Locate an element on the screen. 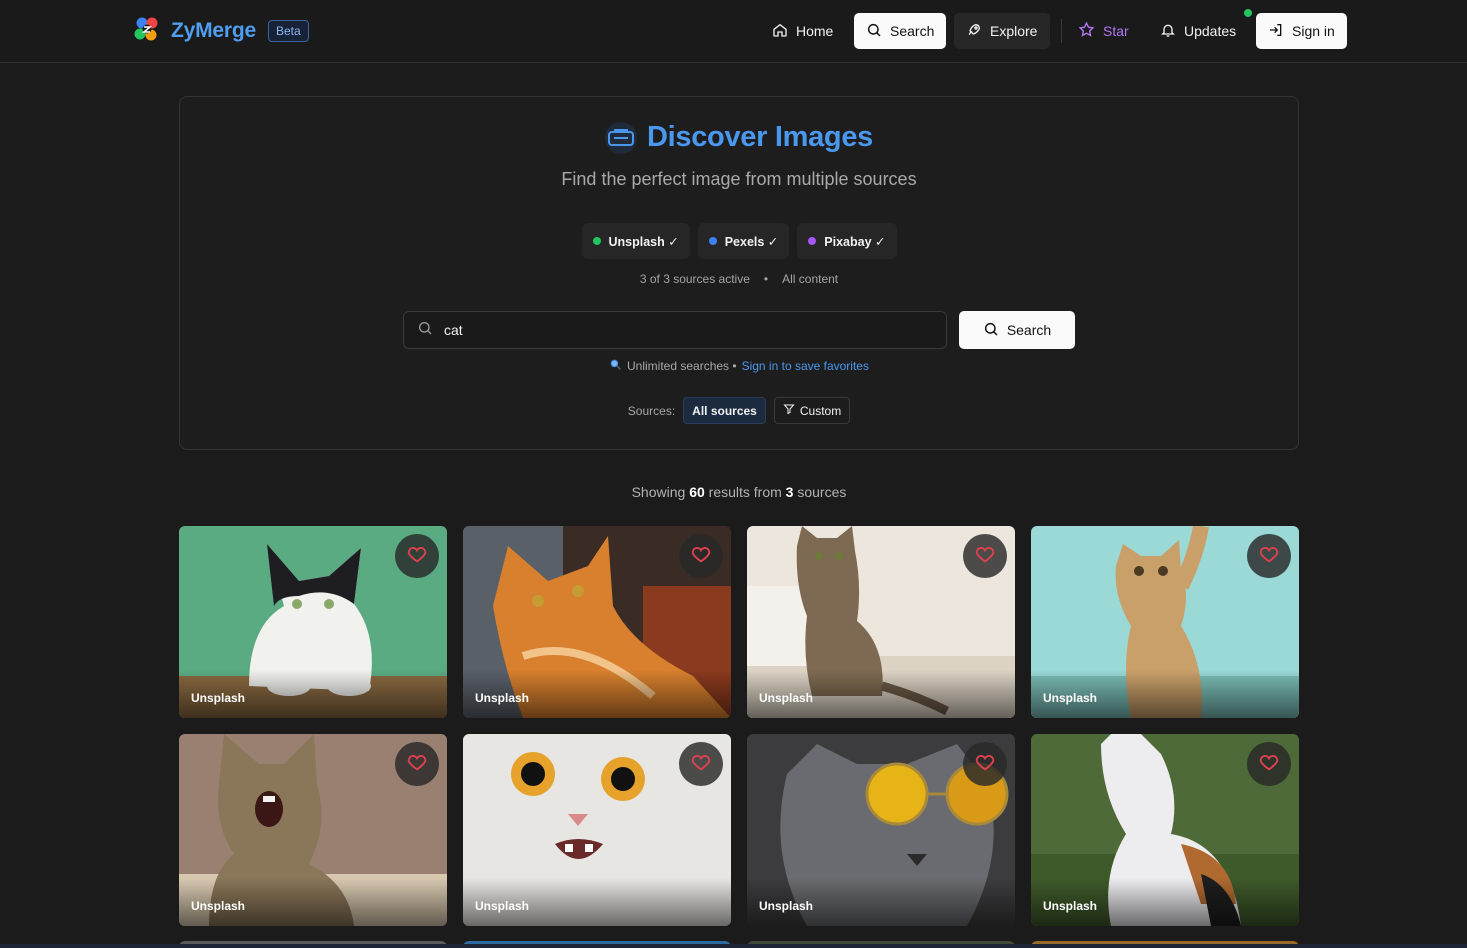 This screenshot has height=948, width=1467. nav-divider is located at coordinates (1061, 31).